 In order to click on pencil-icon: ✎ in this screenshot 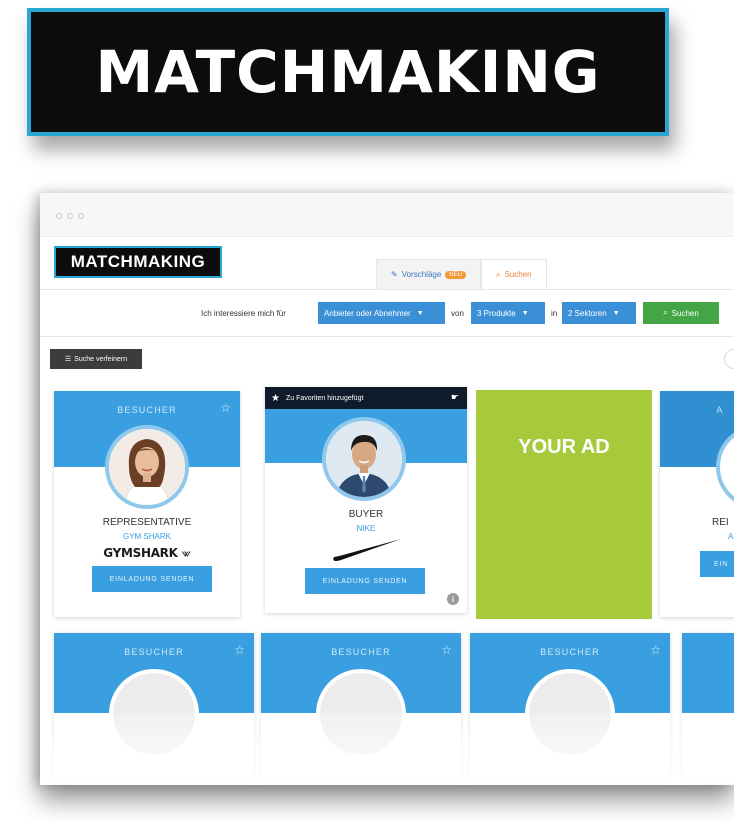, I will do `click(394, 274)`.